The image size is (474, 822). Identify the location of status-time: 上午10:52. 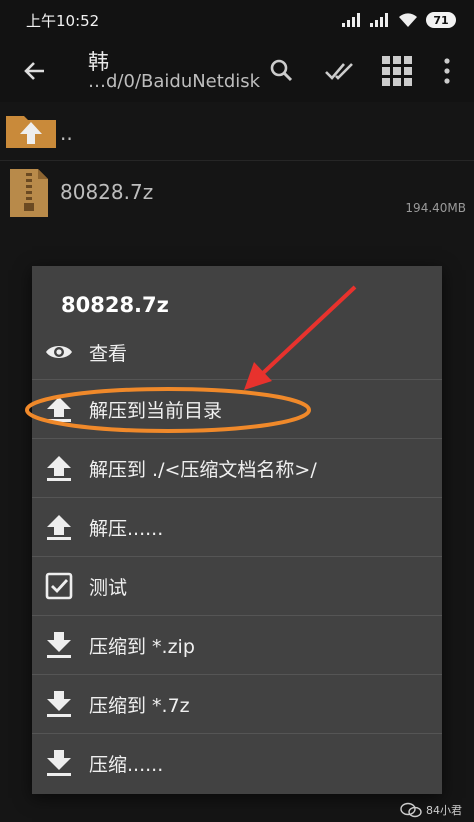
(63, 21).